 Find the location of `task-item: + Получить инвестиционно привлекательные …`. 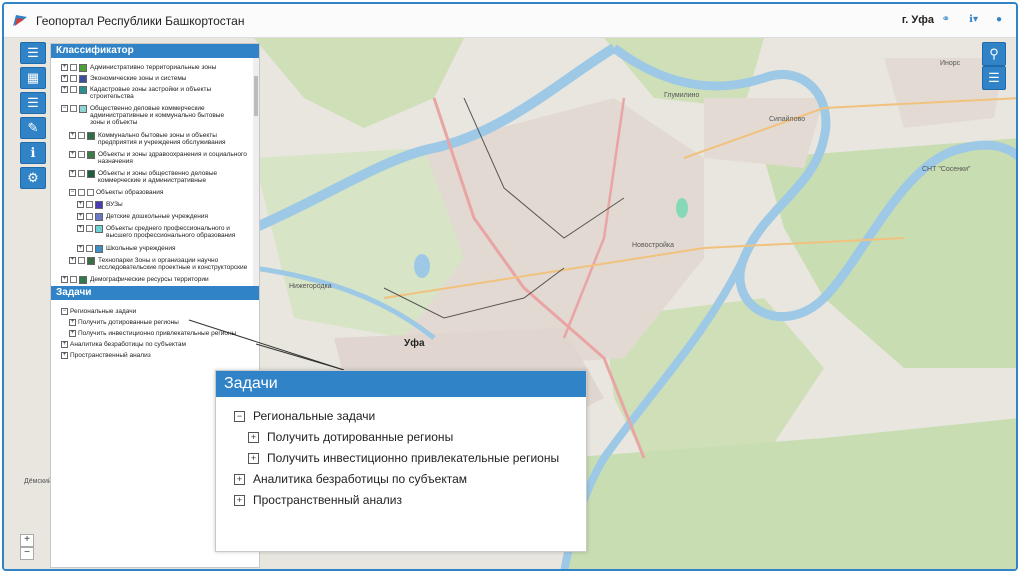

task-item: + Получить инвестиционно привлекательные … is located at coordinates (403, 458).